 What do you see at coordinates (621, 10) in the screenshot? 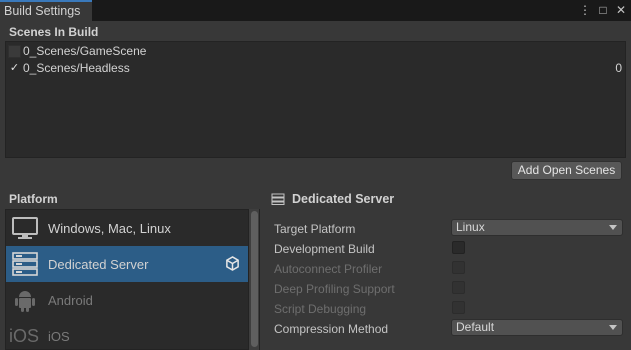
I see `close-icon: ✕` at bounding box center [621, 10].